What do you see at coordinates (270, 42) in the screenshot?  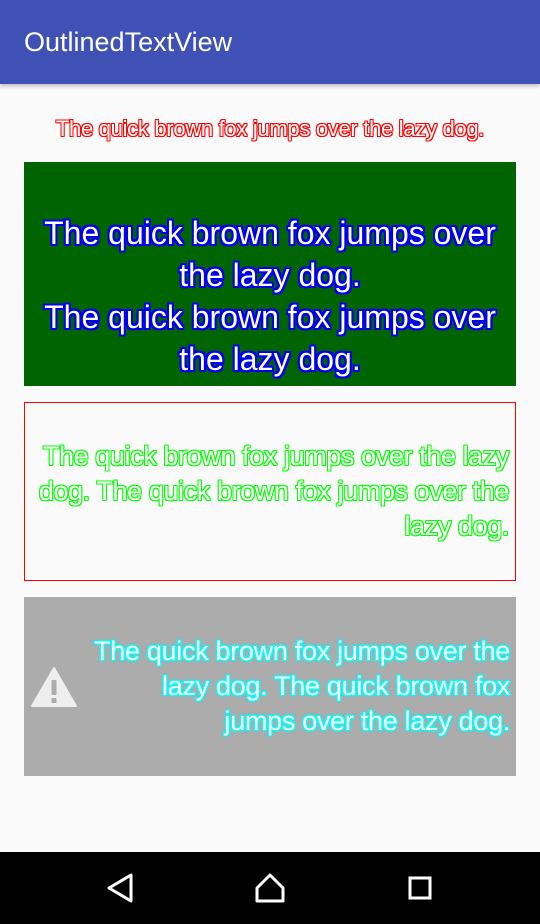 I see `app-bar: OutlinedTextView` at bounding box center [270, 42].